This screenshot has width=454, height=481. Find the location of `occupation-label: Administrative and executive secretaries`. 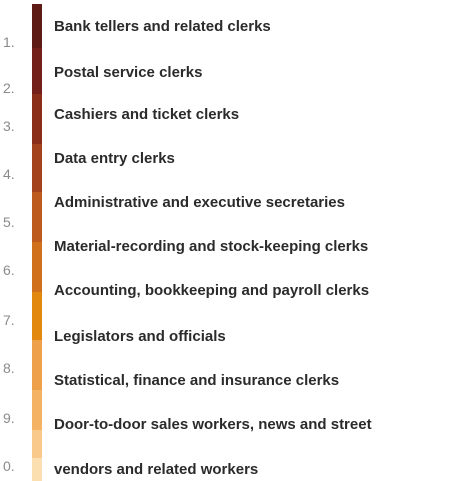

occupation-label: Administrative and executive secretaries is located at coordinates (199, 202).